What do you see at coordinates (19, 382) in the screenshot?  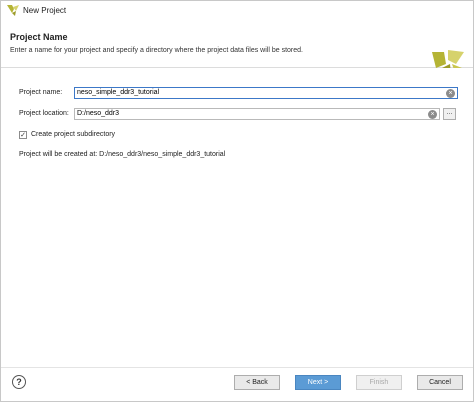 I see `help-icon: ?` at bounding box center [19, 382].